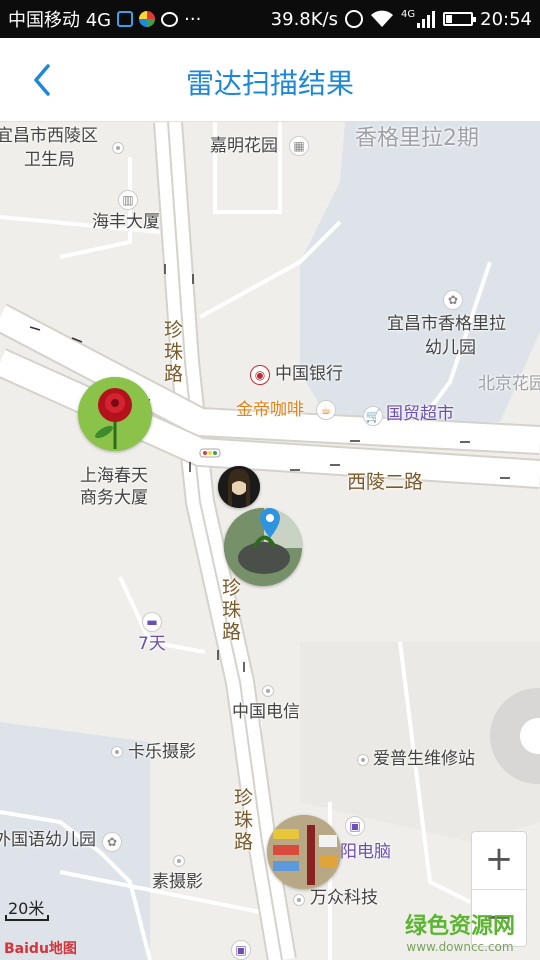 This screenshot has width=540, height=960. Describe the element at coordinates (193, 19) in the screenshot. I see `more-notifications: ···` at that location.